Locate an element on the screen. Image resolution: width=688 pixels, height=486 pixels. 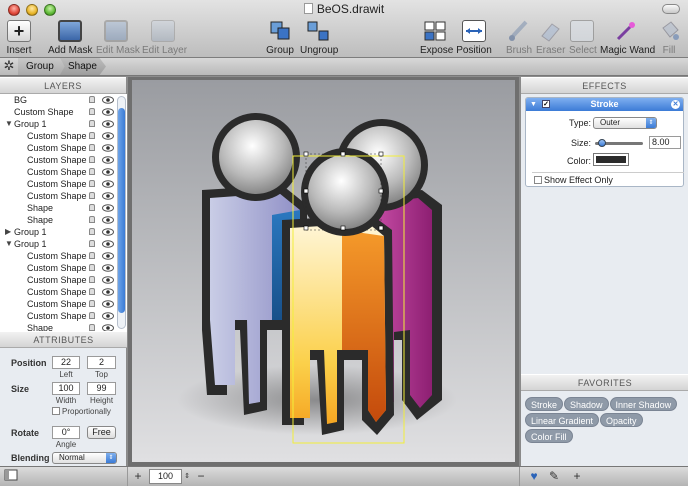
add-favorite-button: + is located at coordinates (577, 476).